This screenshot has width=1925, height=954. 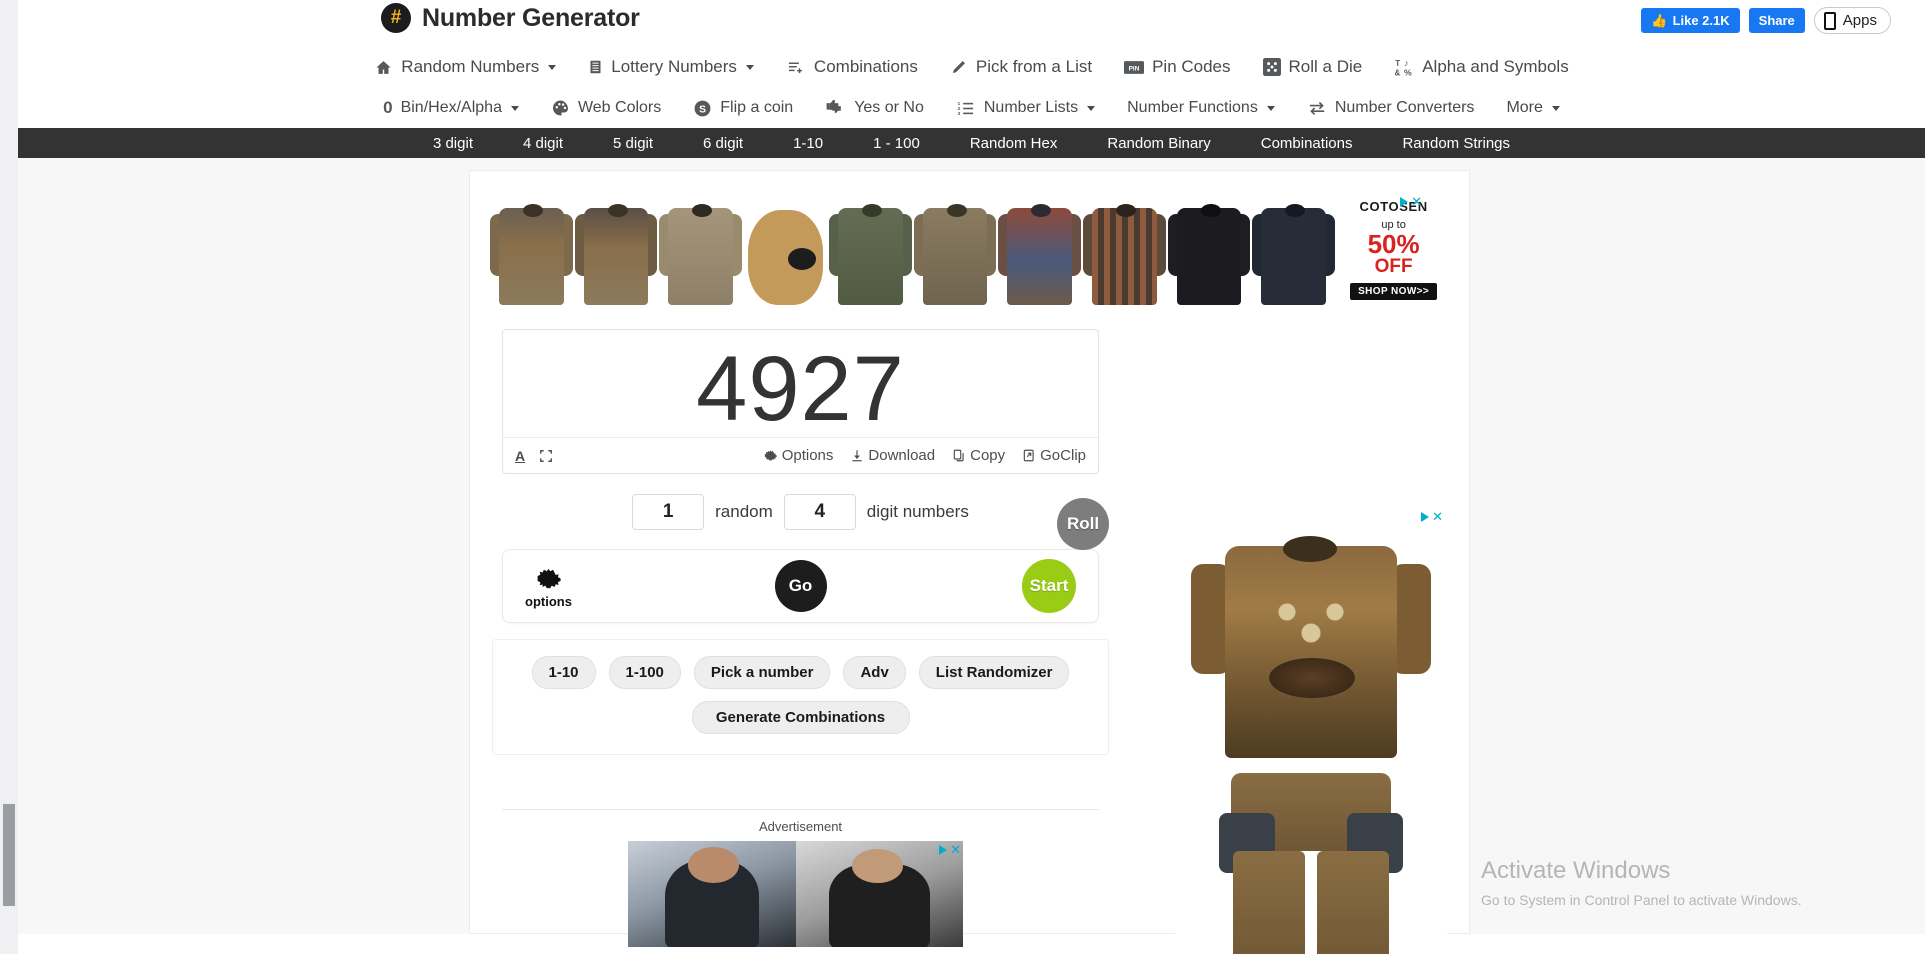 I want to click on start-button: Start, so click(x=1049, y=586).